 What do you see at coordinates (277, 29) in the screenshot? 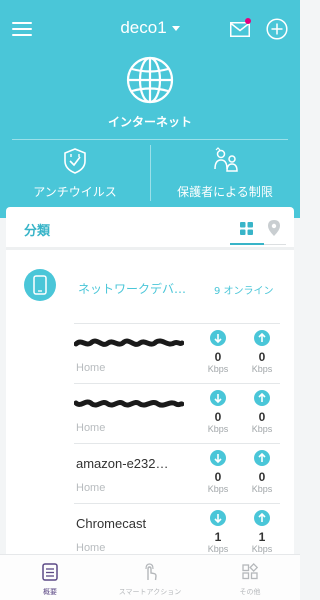
I see `add-icon` at bounding box center [277, 29].